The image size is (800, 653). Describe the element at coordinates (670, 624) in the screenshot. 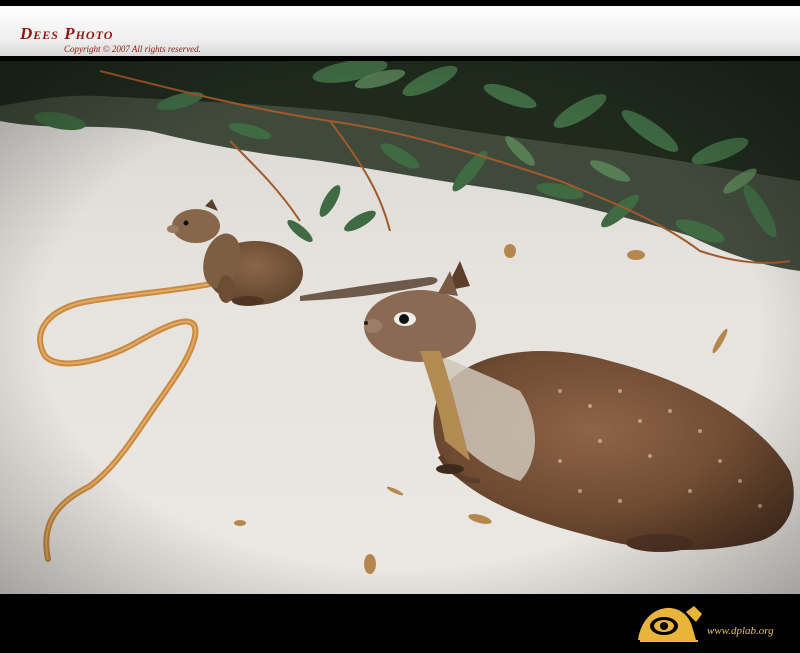

I see `dplab-eye-logo-icon` at that location.